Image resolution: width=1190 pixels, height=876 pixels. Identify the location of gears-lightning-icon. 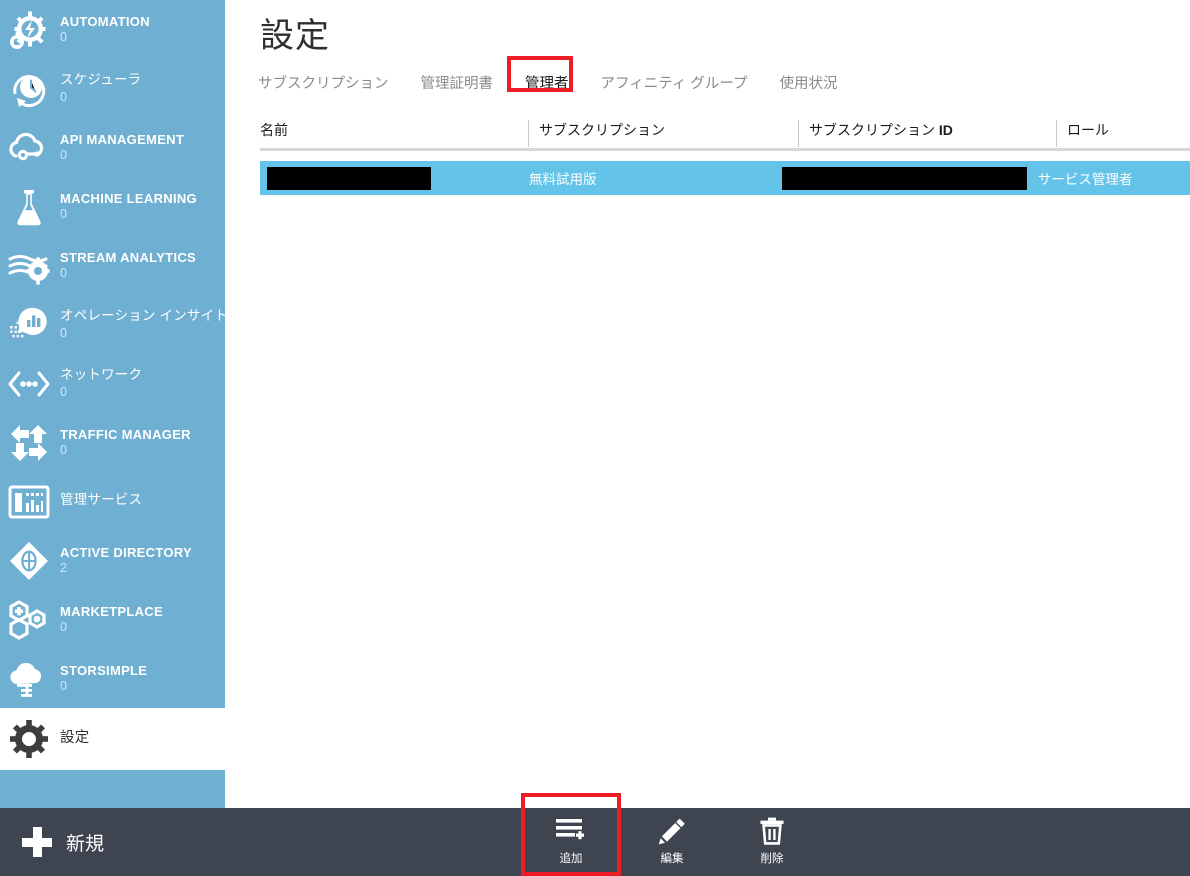
(29, 30).